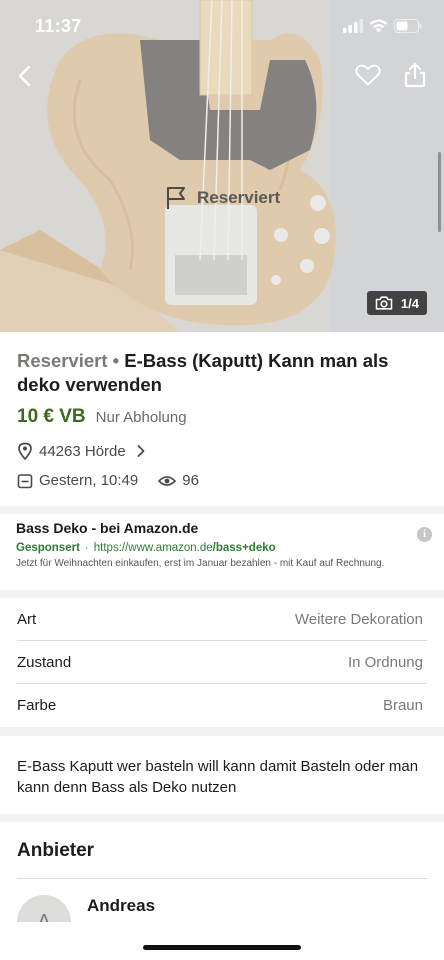  I want to click on camera-icon, so click(384, 303).